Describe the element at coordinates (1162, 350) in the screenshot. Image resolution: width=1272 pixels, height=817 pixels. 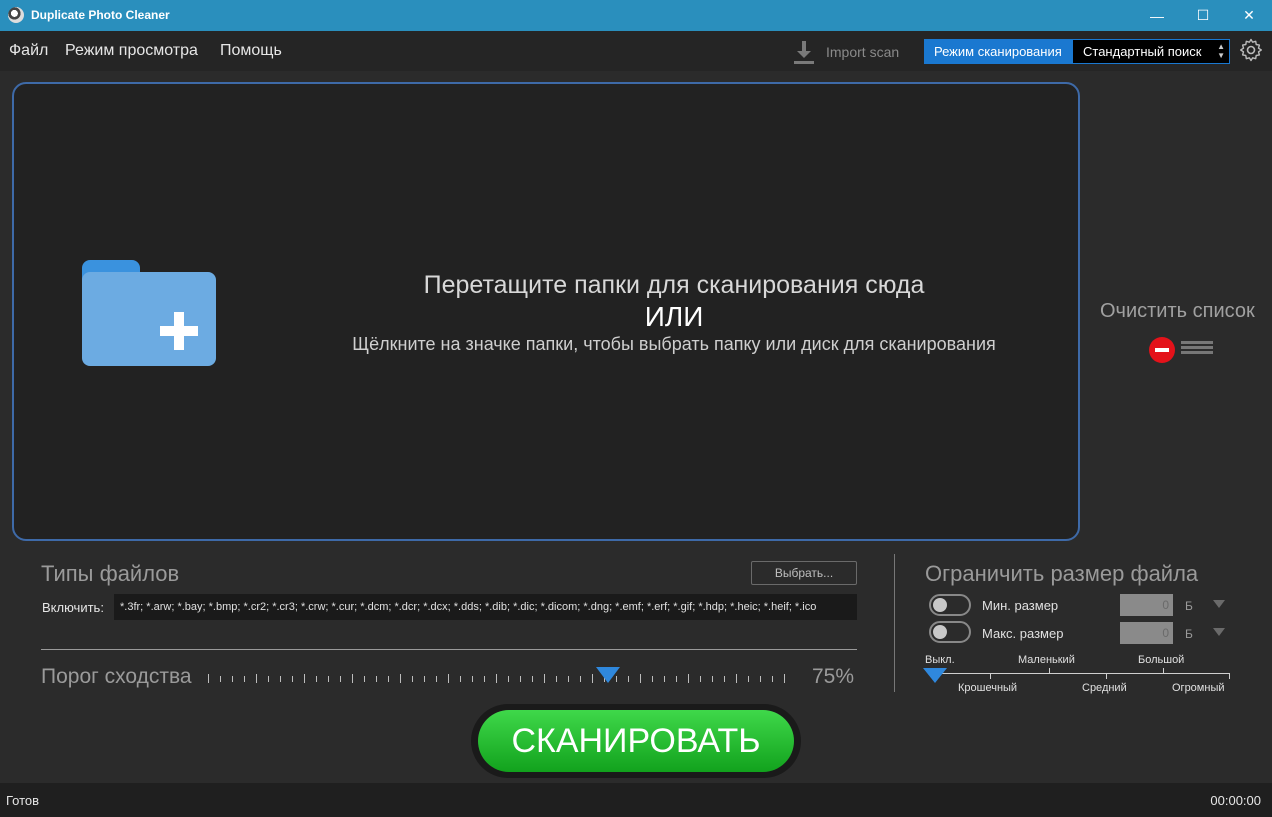
I see `remove-icon` at that location.